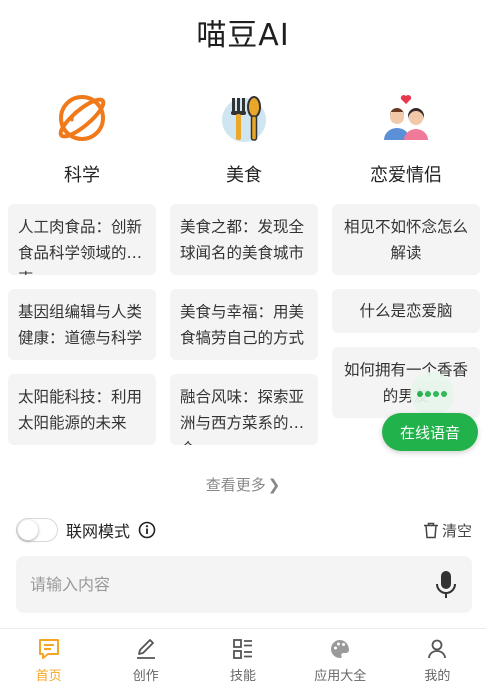 Image resolution: width=486 pixels, height=687 pixels. Describe the element at coordinates (340, 676) in the screenshot. I see `tab-apps-label: 应用大全` at that location.